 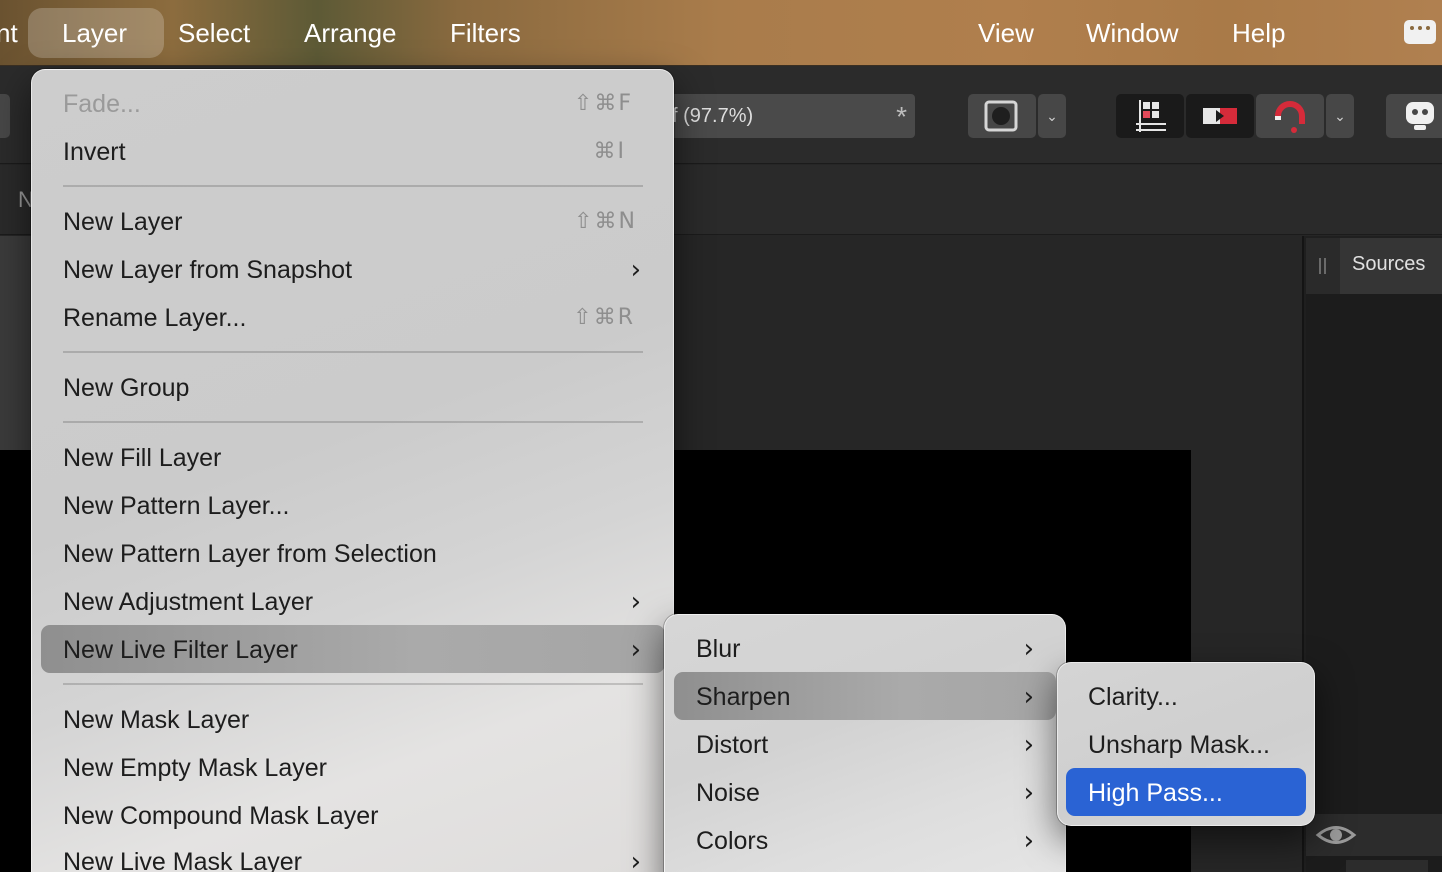 I want to click on menu-item-new-pattern-layer-from-selection: New Pattern Layer from Selection, so click(x=352, y=554).